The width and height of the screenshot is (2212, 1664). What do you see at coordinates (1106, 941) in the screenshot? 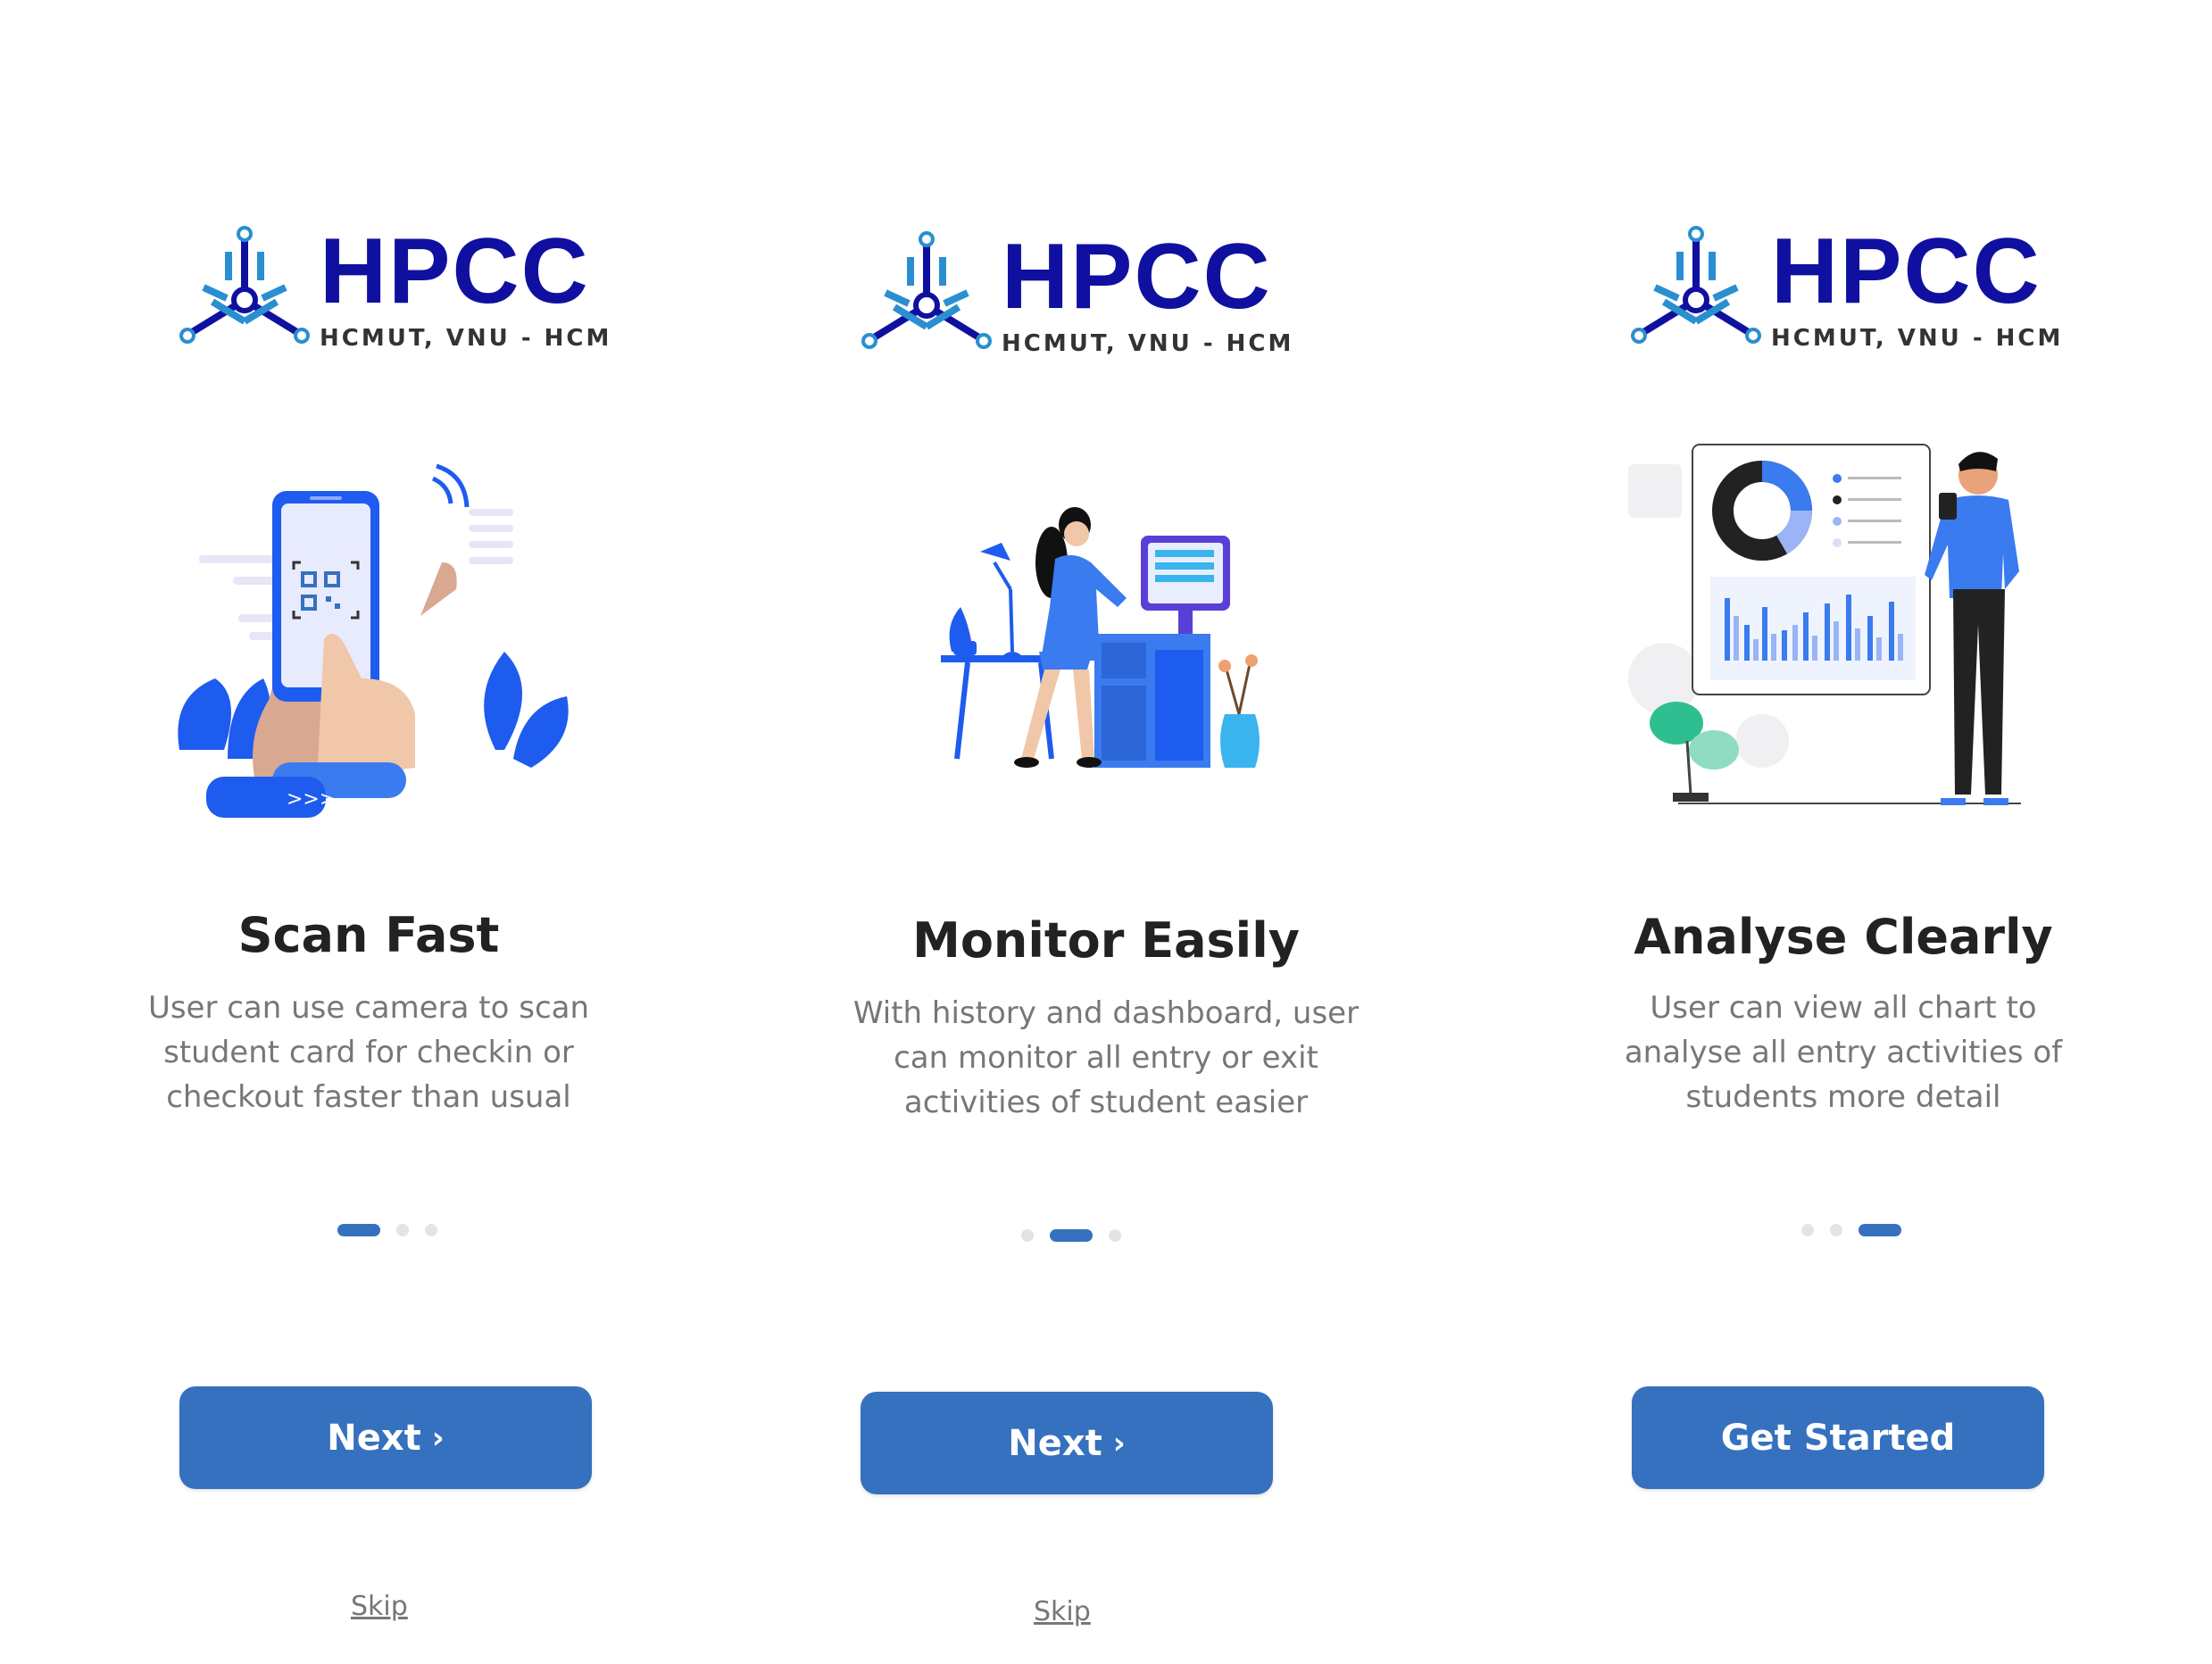
I see `screen-title: Monitor Easily` at bounding box center [1106, 941].